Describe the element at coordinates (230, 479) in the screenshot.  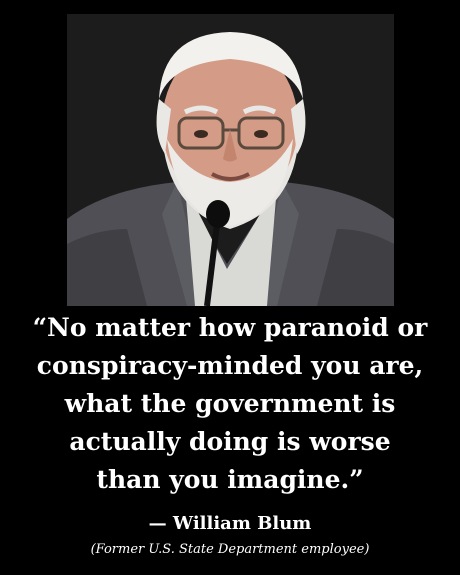
I see `quote-line: than you imagine.”` at that location.